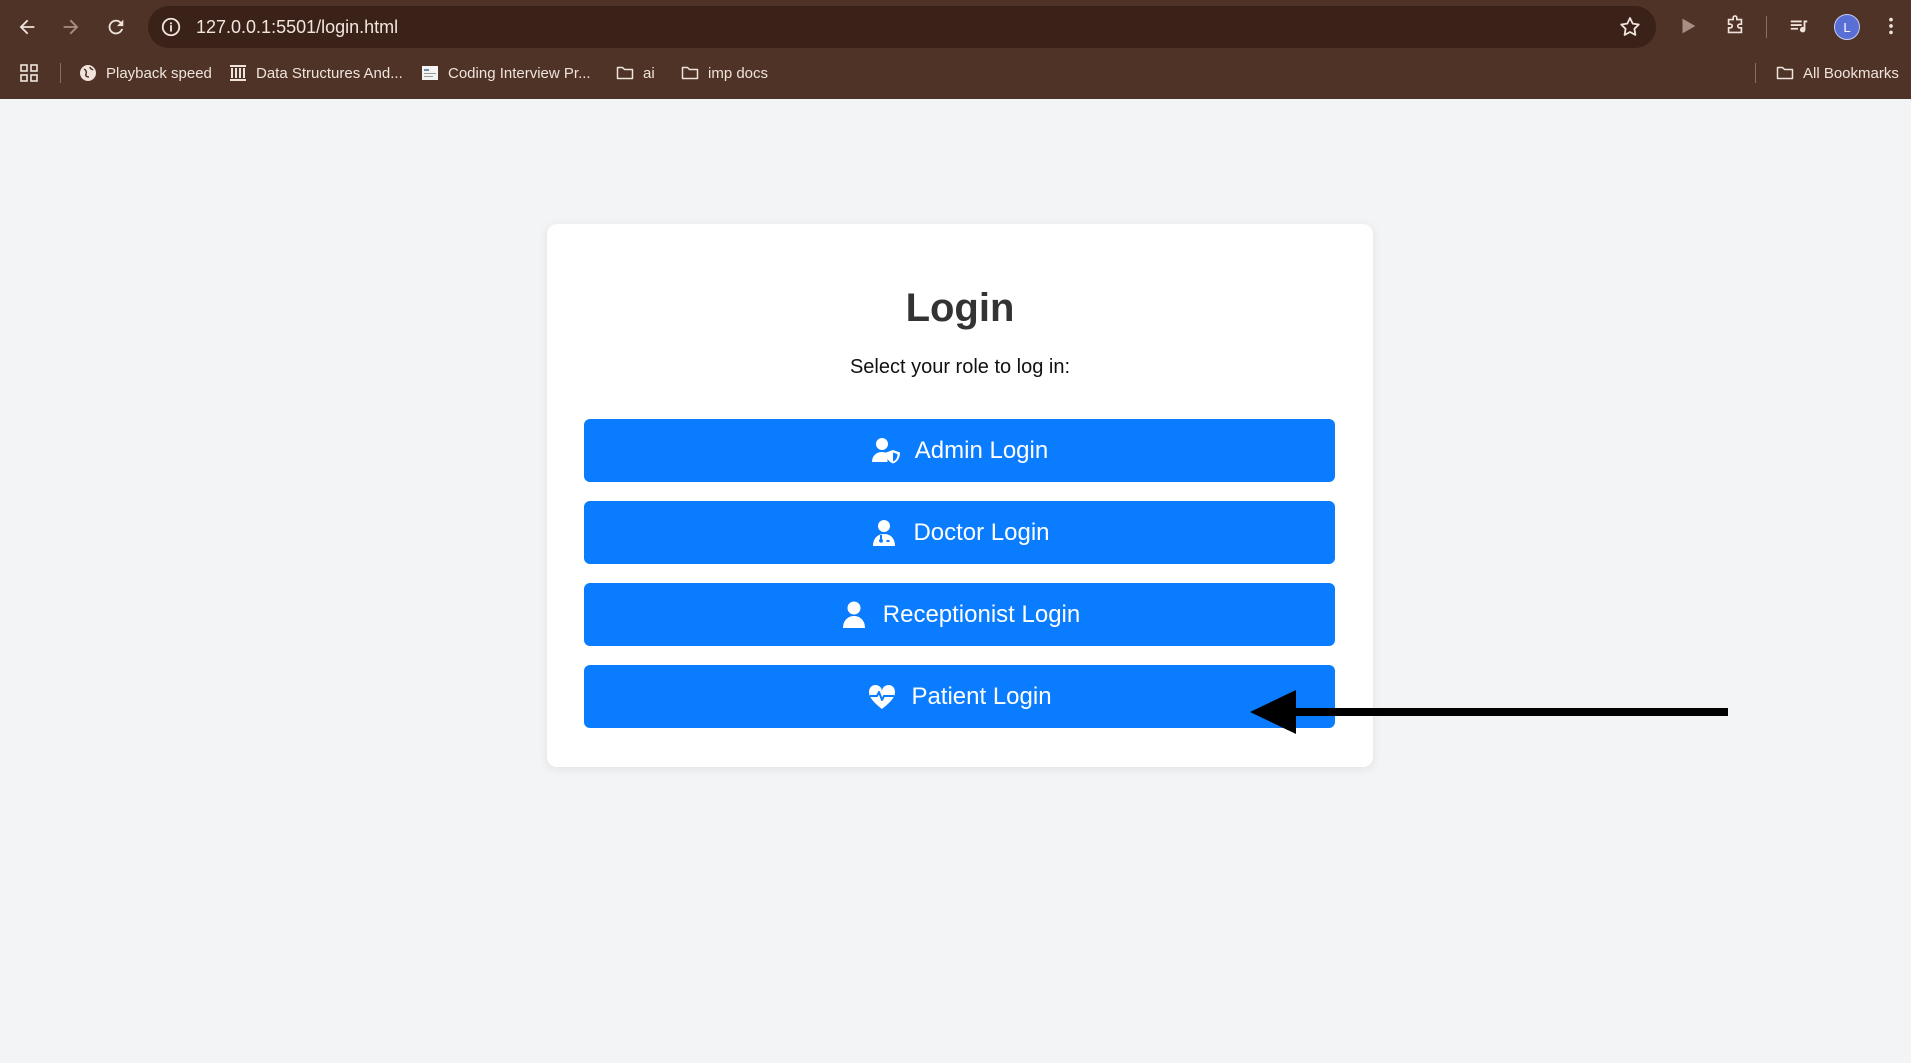  I want to click on bookmark-label: ai, so click(649, 73).